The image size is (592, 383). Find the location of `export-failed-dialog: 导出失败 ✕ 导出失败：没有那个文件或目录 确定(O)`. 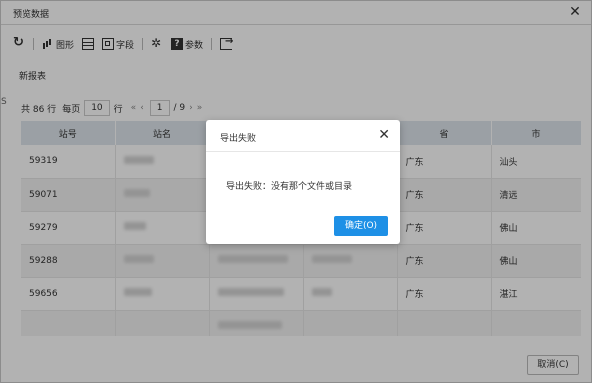

export-failed-dialog: 导出失败 ✕ 导出失败：没有那个文件或目录 确定(O) is located at coordinates (303, 182).